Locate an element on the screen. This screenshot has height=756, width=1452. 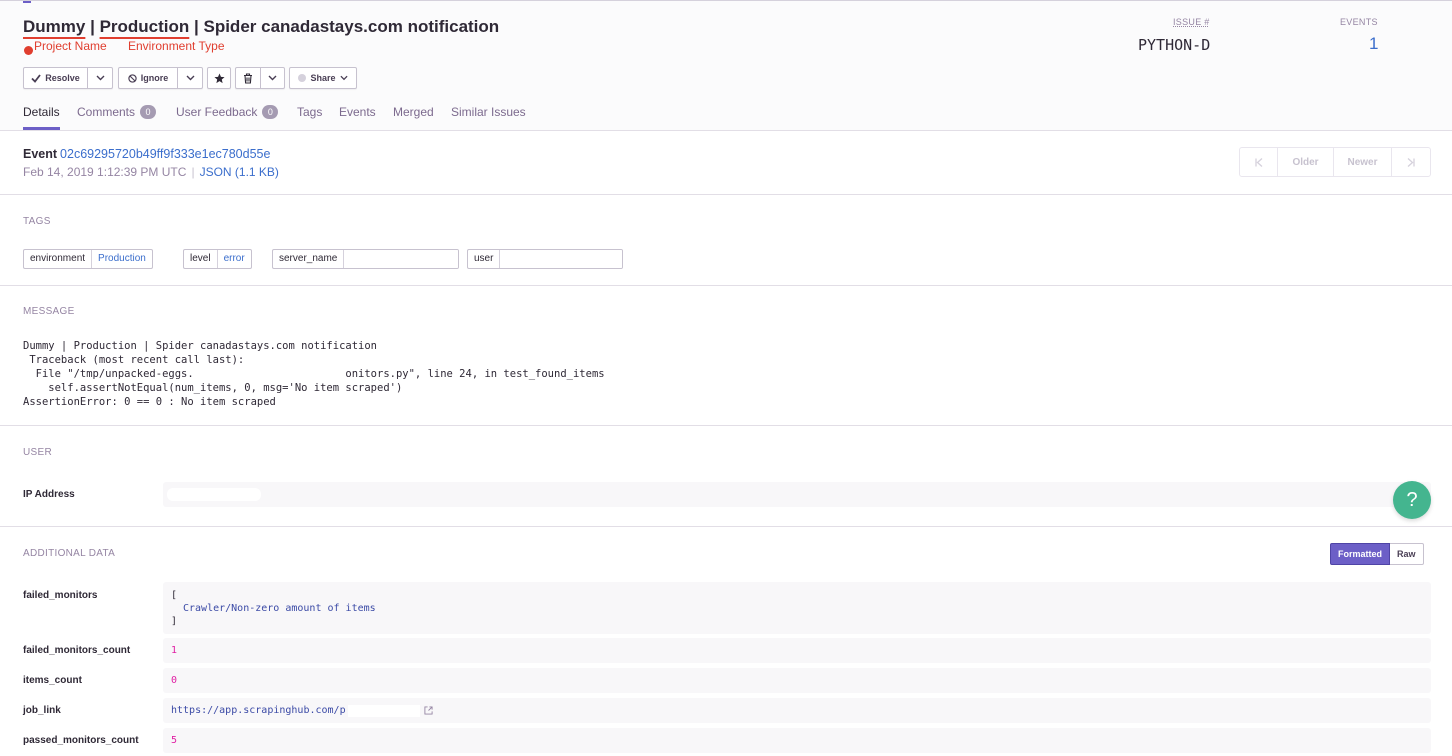
tab-label: Merged is located at coordinates (413, 112).